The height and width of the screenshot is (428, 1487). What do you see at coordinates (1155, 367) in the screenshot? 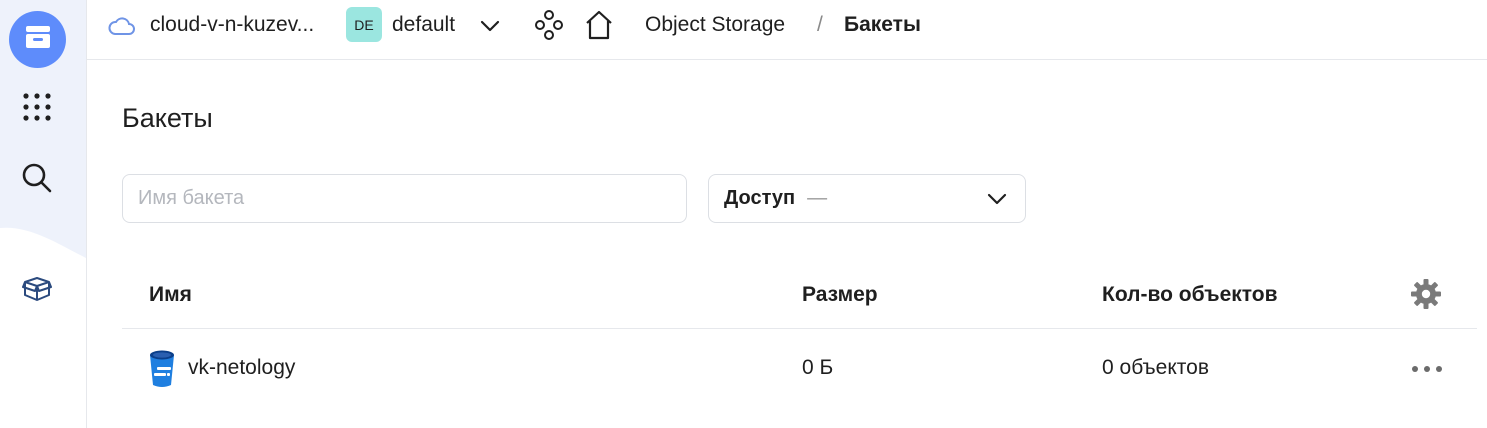
I see `bucket-object-count: 0 объектов` at bounding box center [1155, 367].